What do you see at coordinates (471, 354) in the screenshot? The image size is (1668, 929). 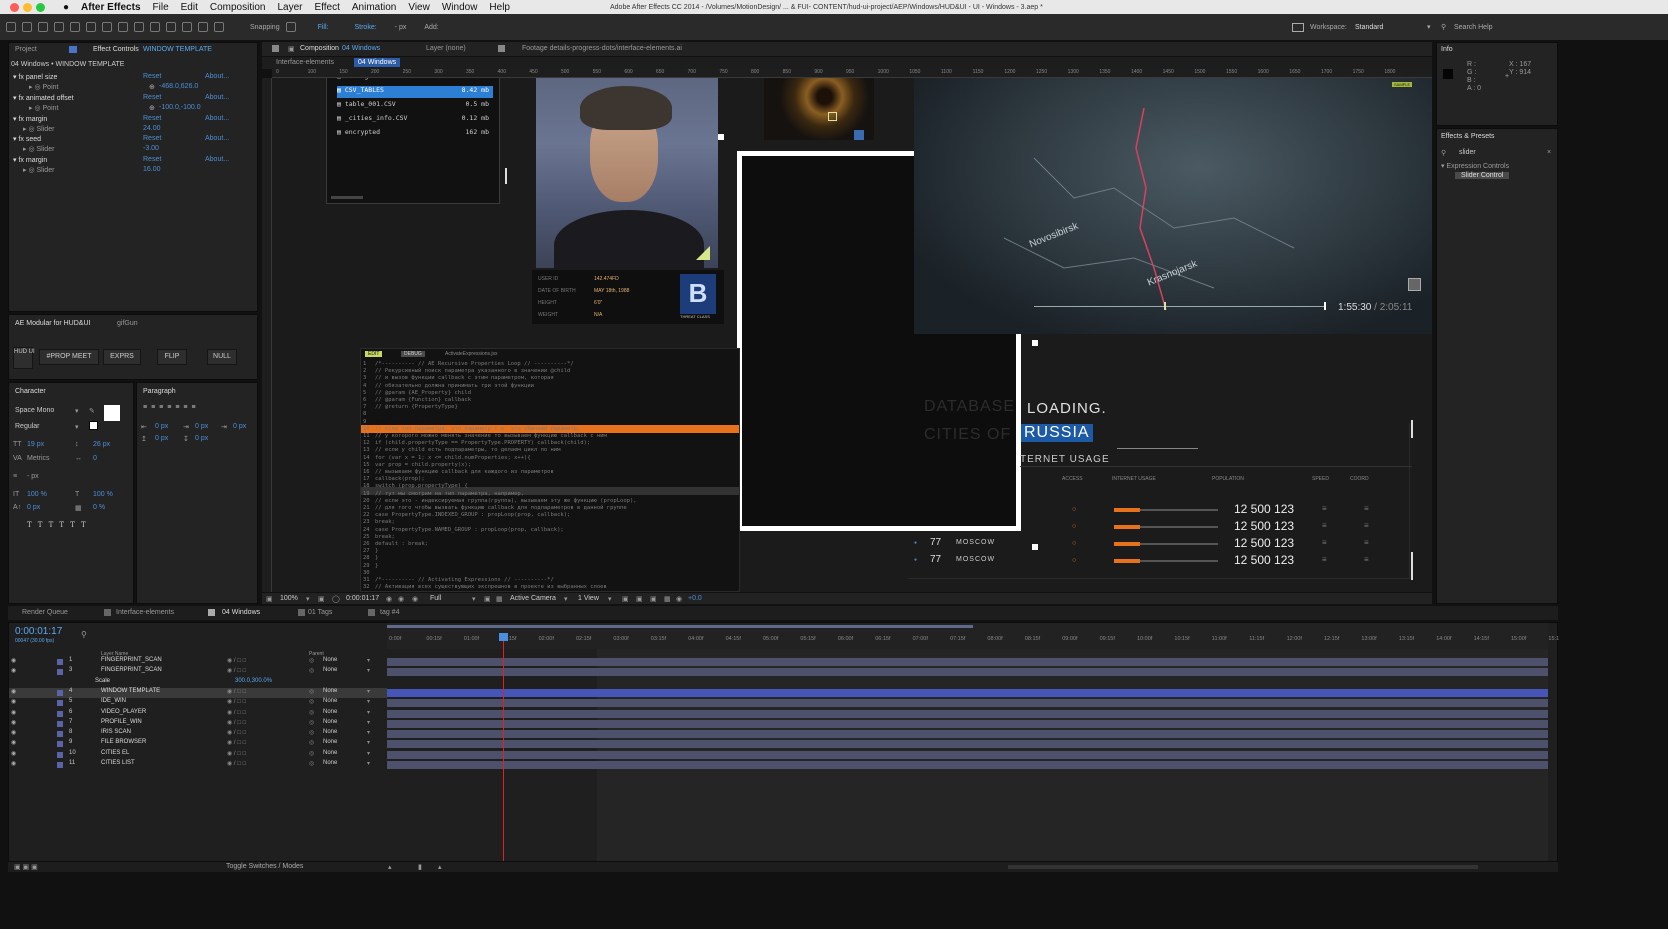 I see `tab-file: ActivateExpressions.jsx` at bounding box center [471, 354].